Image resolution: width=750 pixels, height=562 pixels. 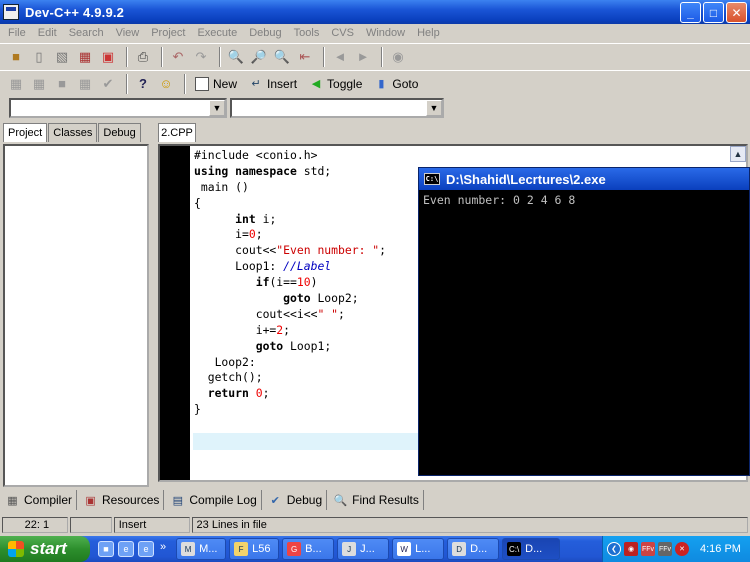 What do you see at coordinates (62, 84) in the screenshot?
I see `compile-run-icon: ■` at bounding box center [62, 84].